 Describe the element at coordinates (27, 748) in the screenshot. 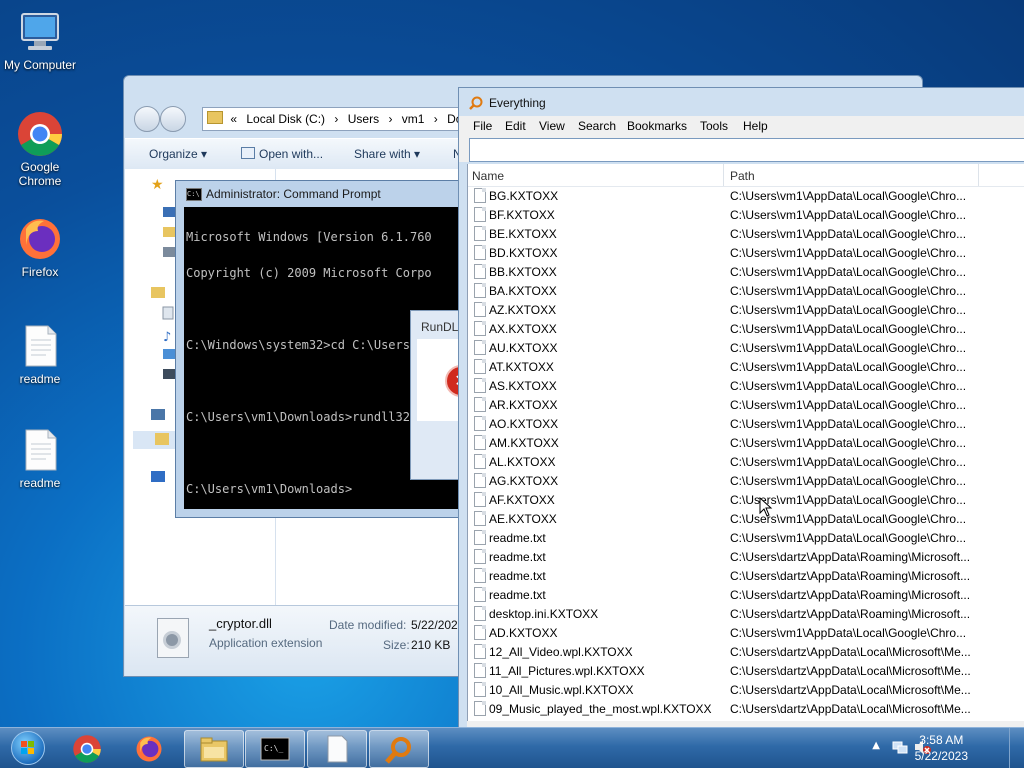

I see `start-button` at that location.